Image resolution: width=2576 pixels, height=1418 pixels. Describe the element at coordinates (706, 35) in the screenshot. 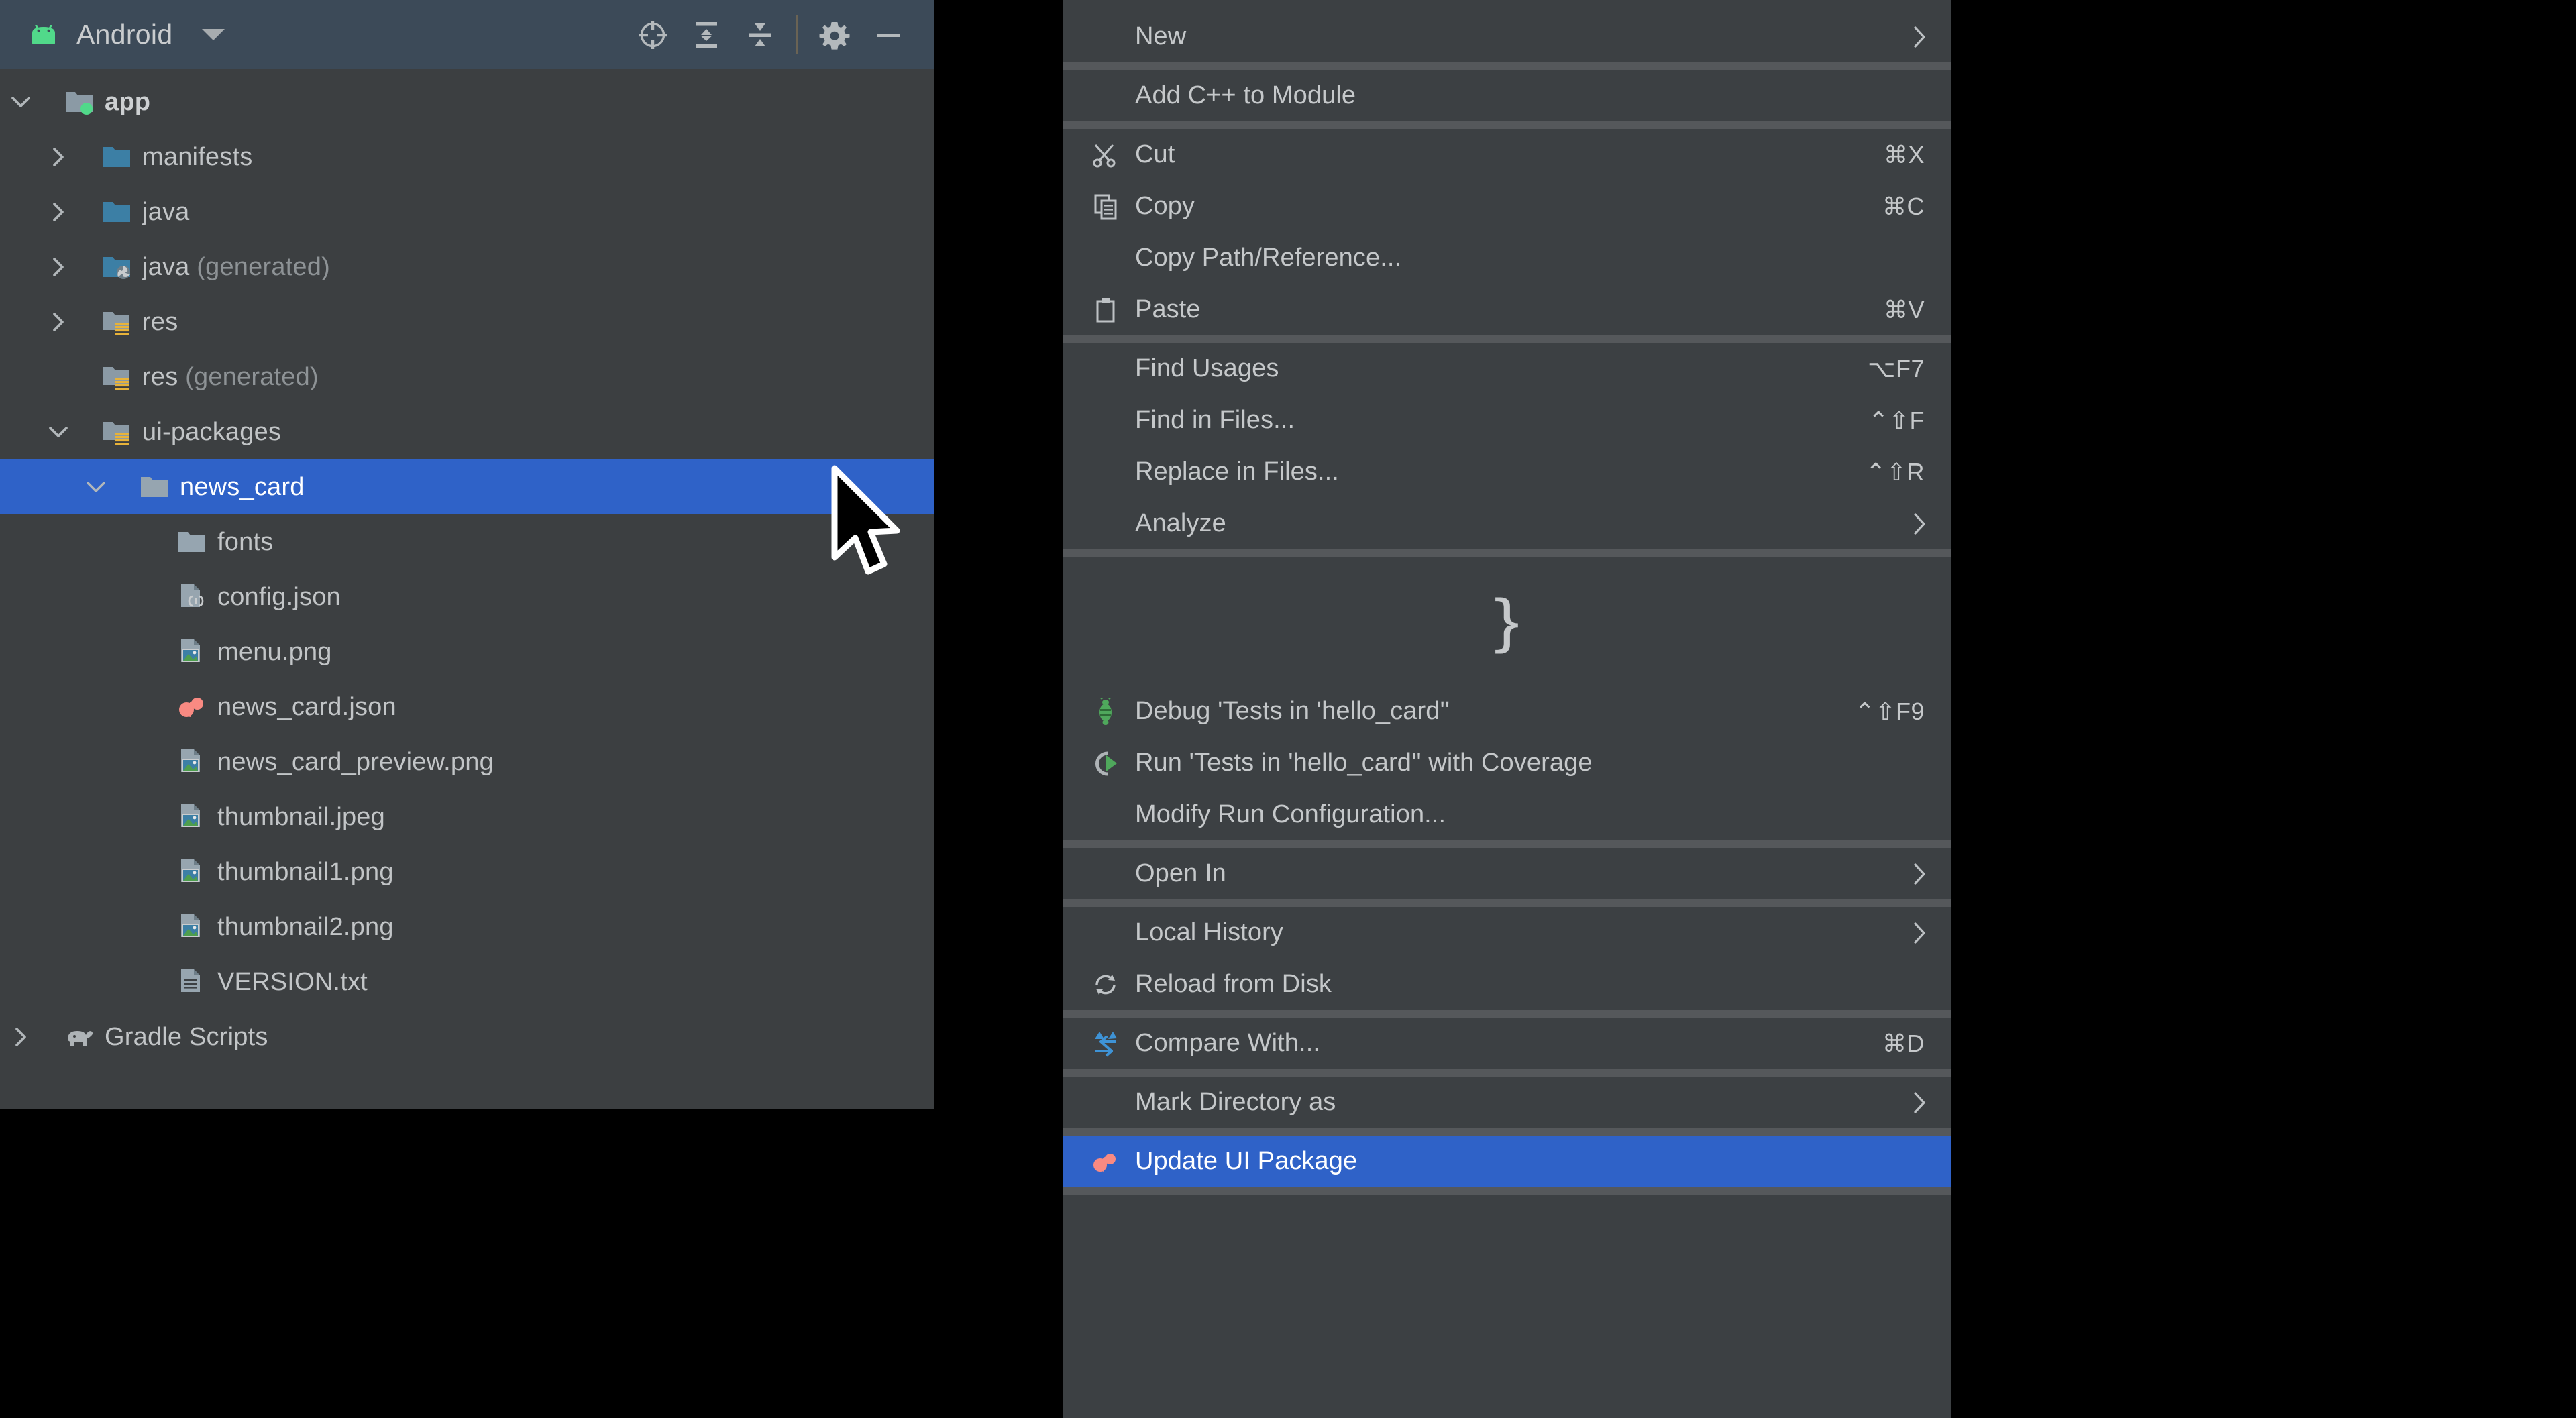

I see `expand-all-icon` at that location.